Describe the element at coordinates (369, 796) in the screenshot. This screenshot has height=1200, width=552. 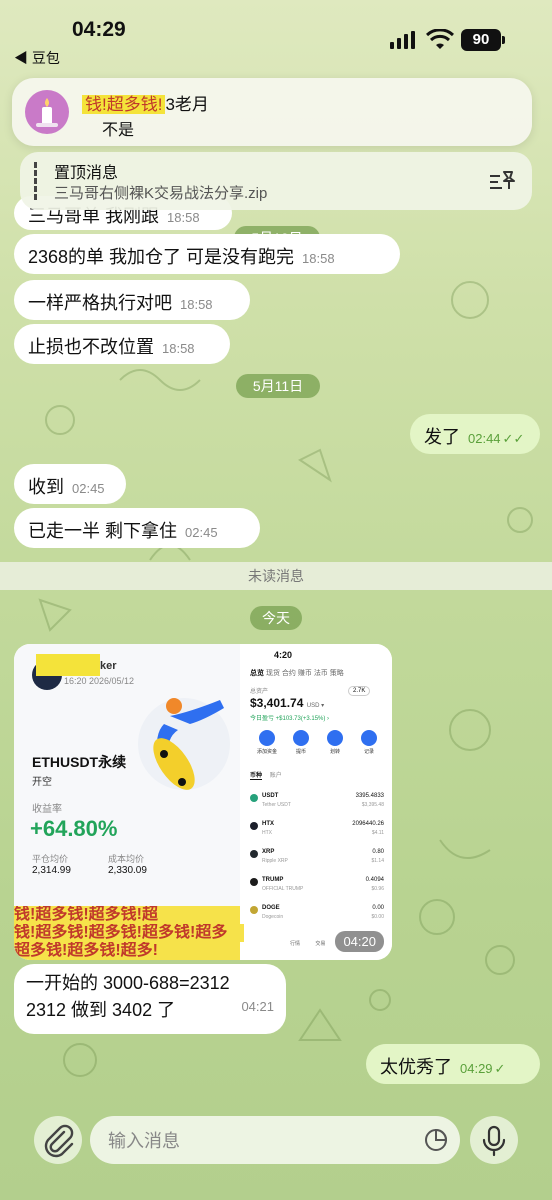
I see `coin-amount: 3395.4833` at that location.